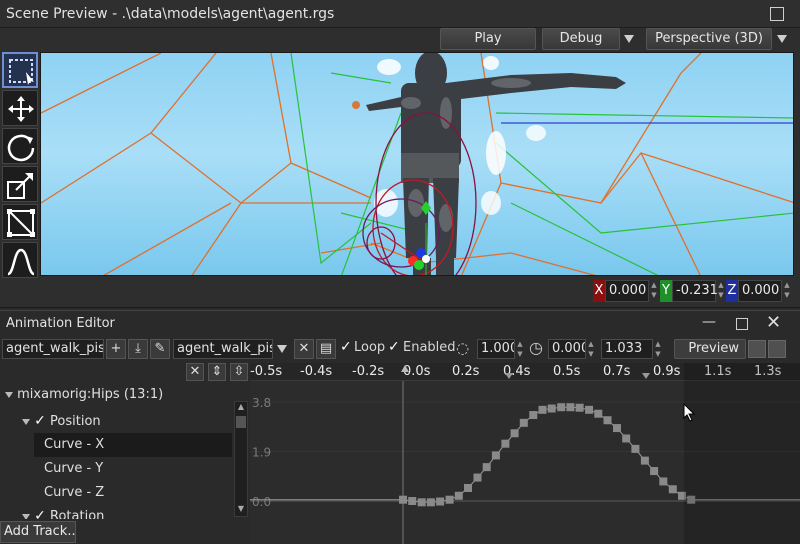 The width and height of the screenshot is (800, 544). I want to click on play-preview-icon, so click(757, 349).